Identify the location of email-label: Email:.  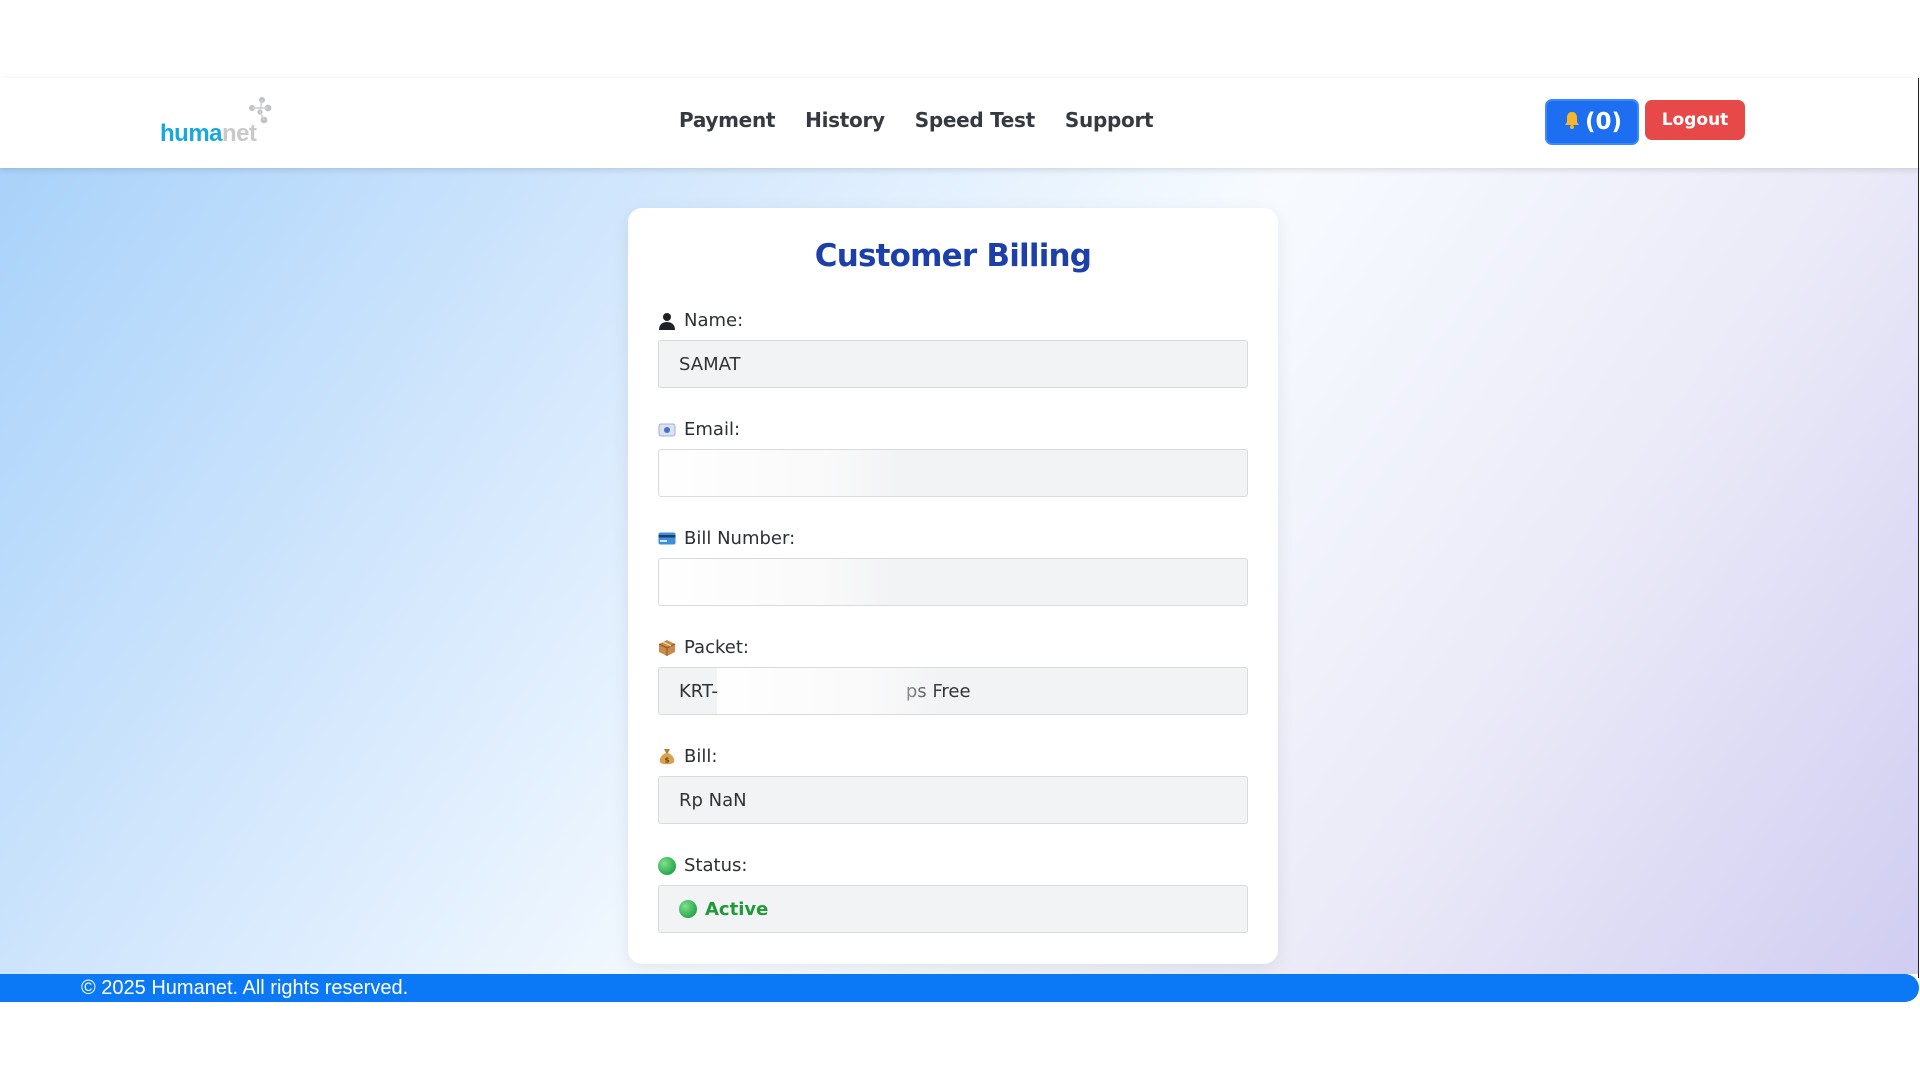
(699, 429).